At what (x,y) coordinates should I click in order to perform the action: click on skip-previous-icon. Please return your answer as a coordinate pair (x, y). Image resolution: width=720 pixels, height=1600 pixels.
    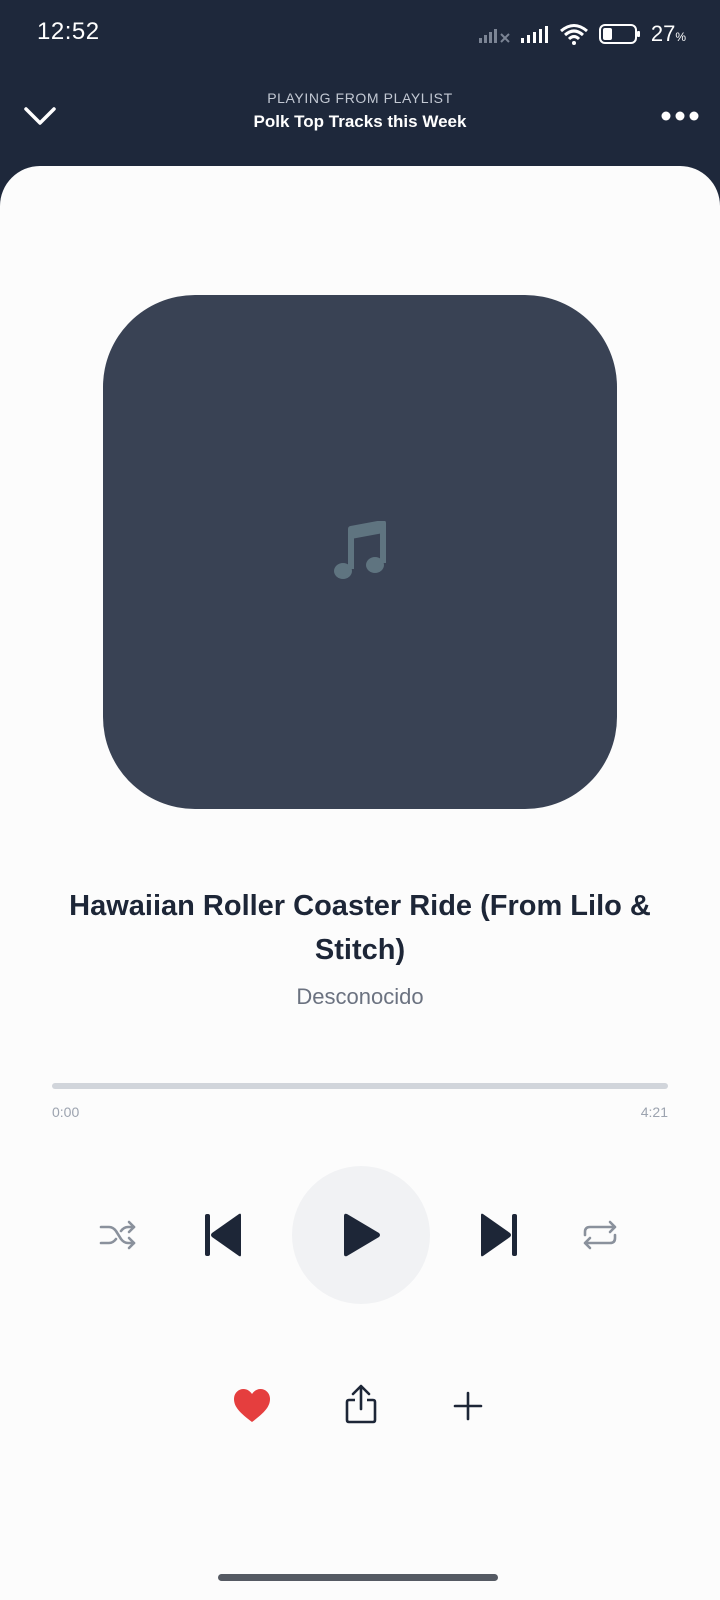
    Looking at the image, I should click on (223, 1235).